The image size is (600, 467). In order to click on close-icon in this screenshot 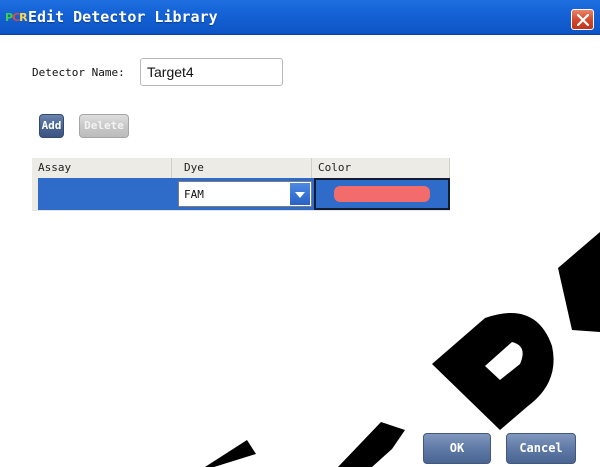, I will do `click(583, 20)`.